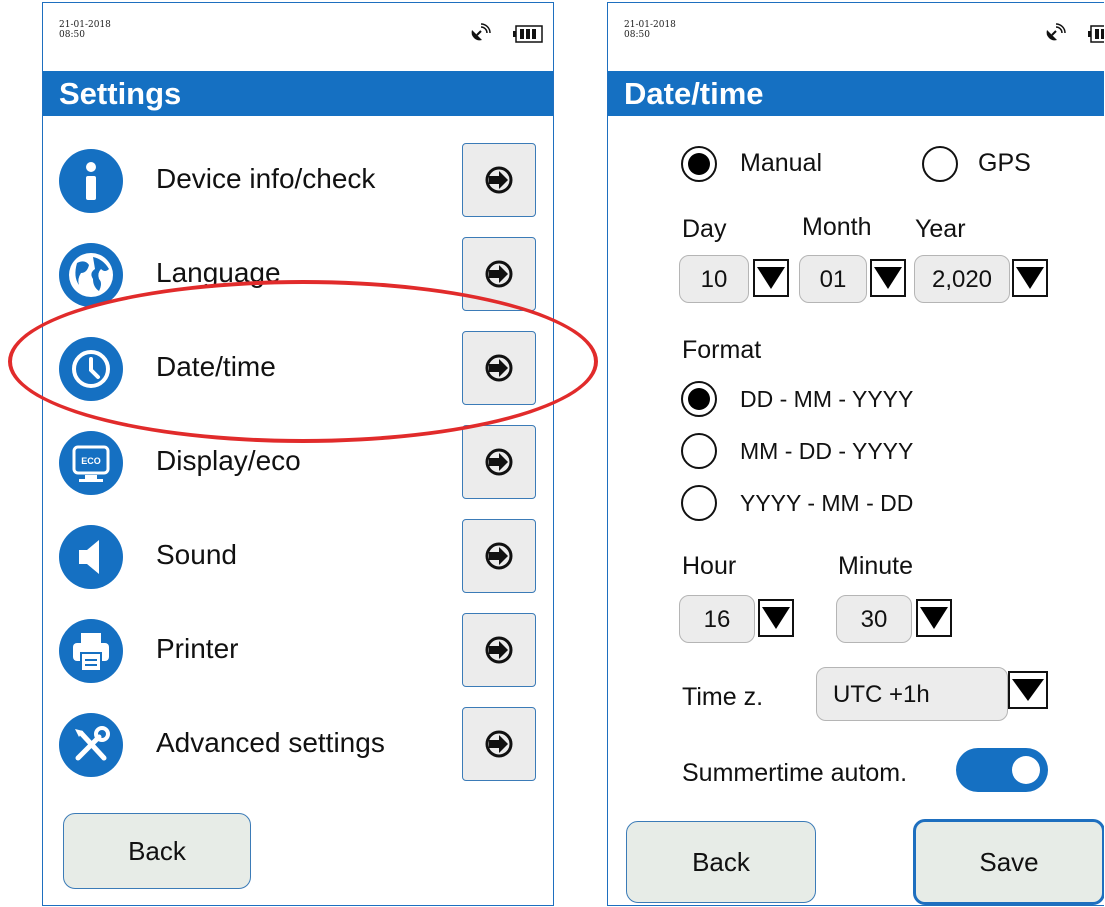 This screenshot has height=907, width=1105. Describe the element at coordinates (827, 451) in the screenshot. I see `format-option-label: MM - DD - YYYY` at that location.